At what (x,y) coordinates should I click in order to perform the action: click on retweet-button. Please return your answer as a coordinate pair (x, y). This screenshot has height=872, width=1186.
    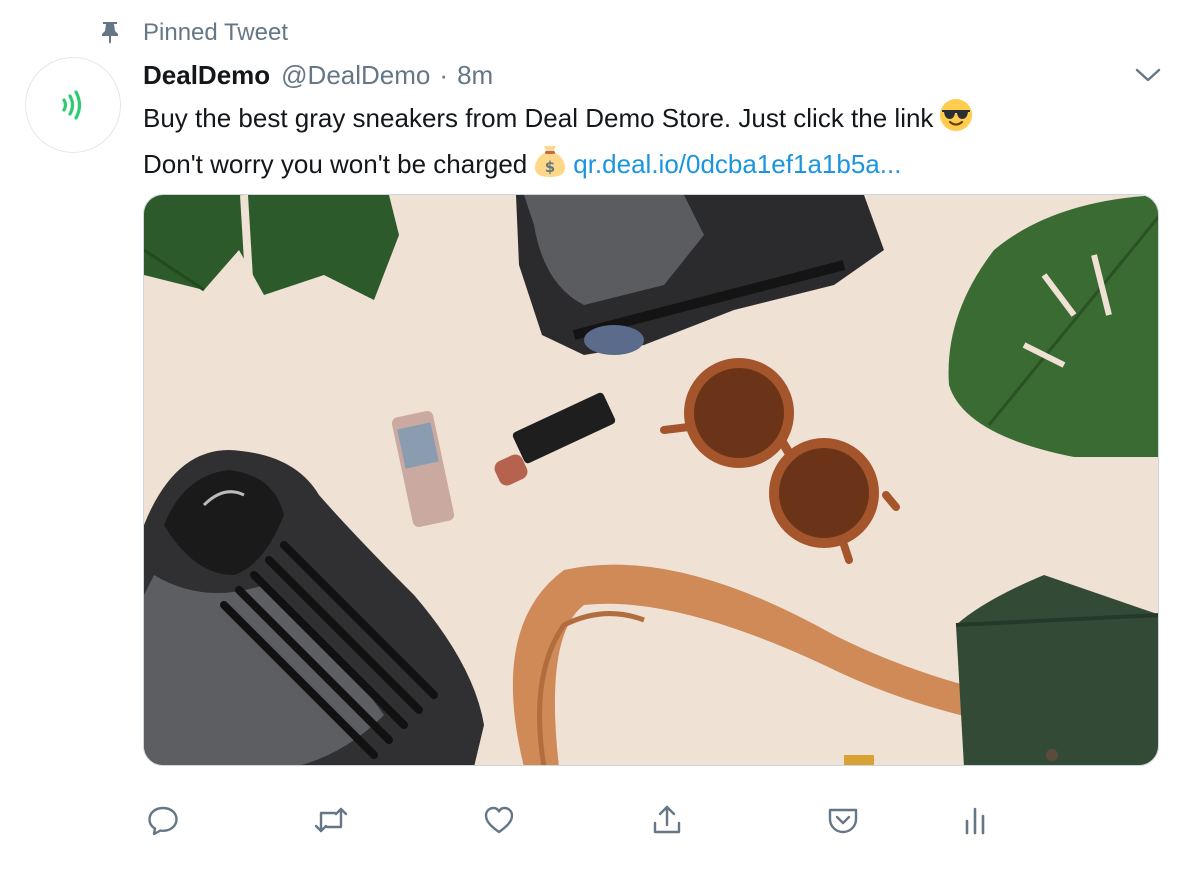
    Looking at the image, I should click on (331, 820).